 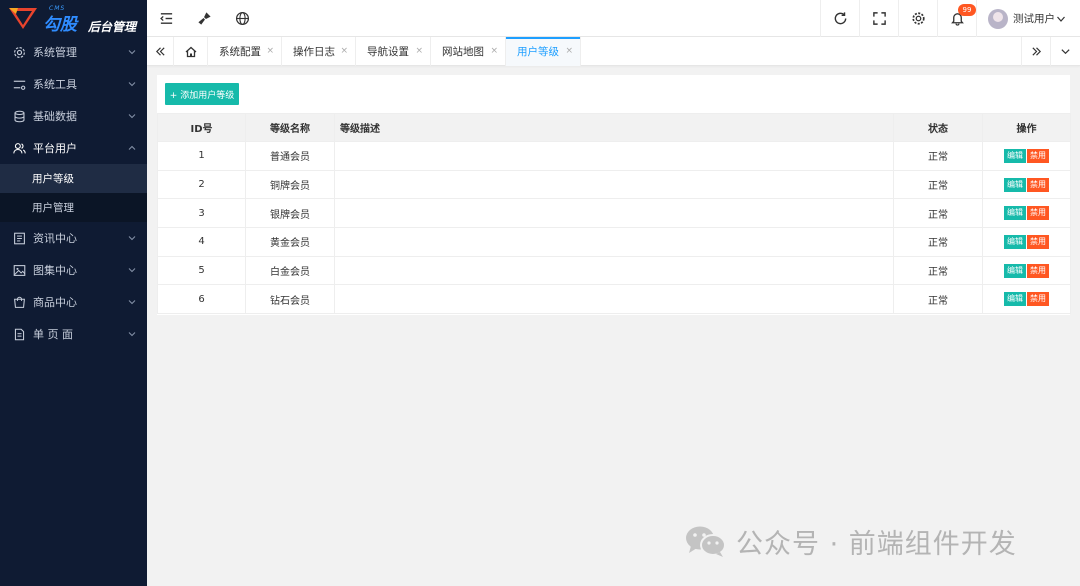 I want to click on tab-scroll-left-button, so click(x=160, y=51).